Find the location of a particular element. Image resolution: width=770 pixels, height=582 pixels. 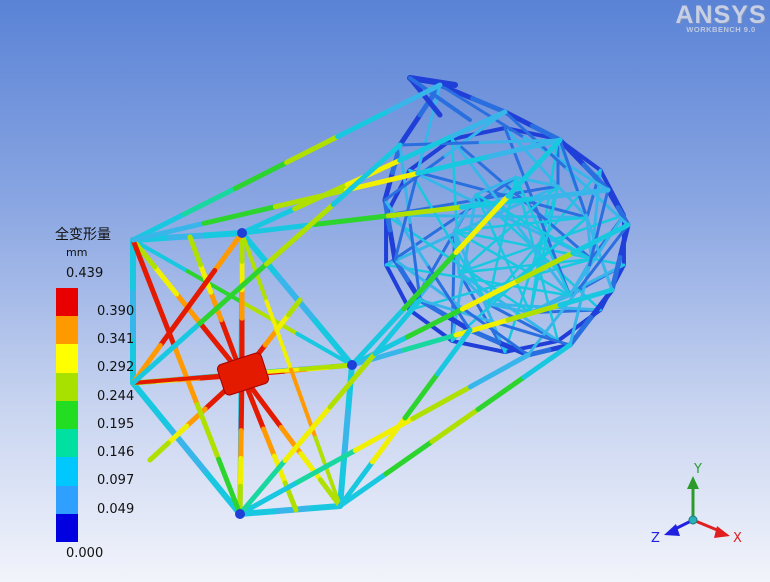

legend-color-bar is located at coordinates (67, 415).